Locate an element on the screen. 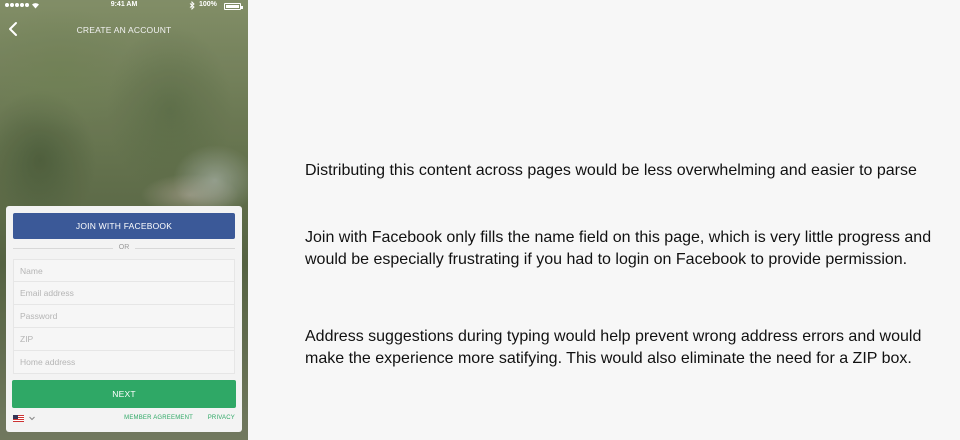  status-bar: 9:41 AM 100% is located at coordinates (124, 6).